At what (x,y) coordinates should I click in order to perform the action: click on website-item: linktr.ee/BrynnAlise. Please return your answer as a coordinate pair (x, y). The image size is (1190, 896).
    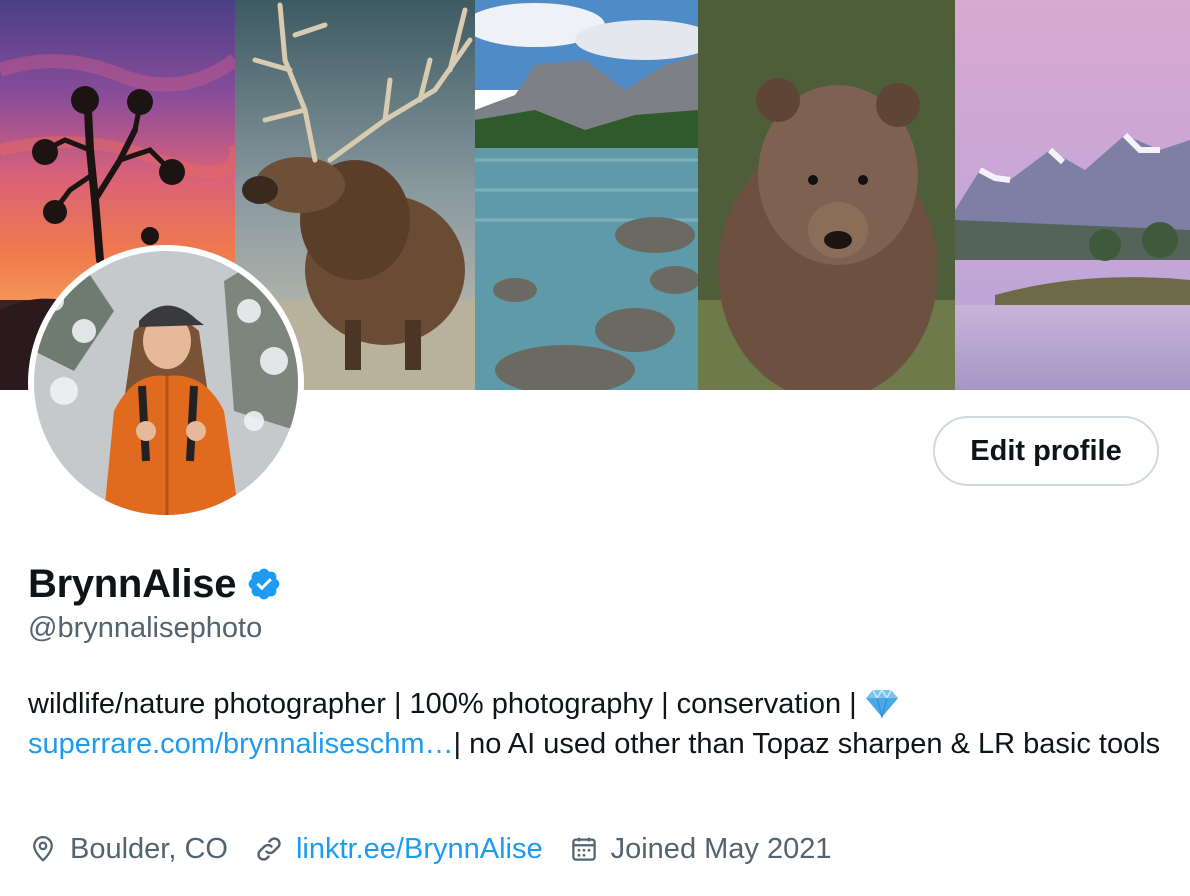
    Looking at the image, I should click on (398, 849).